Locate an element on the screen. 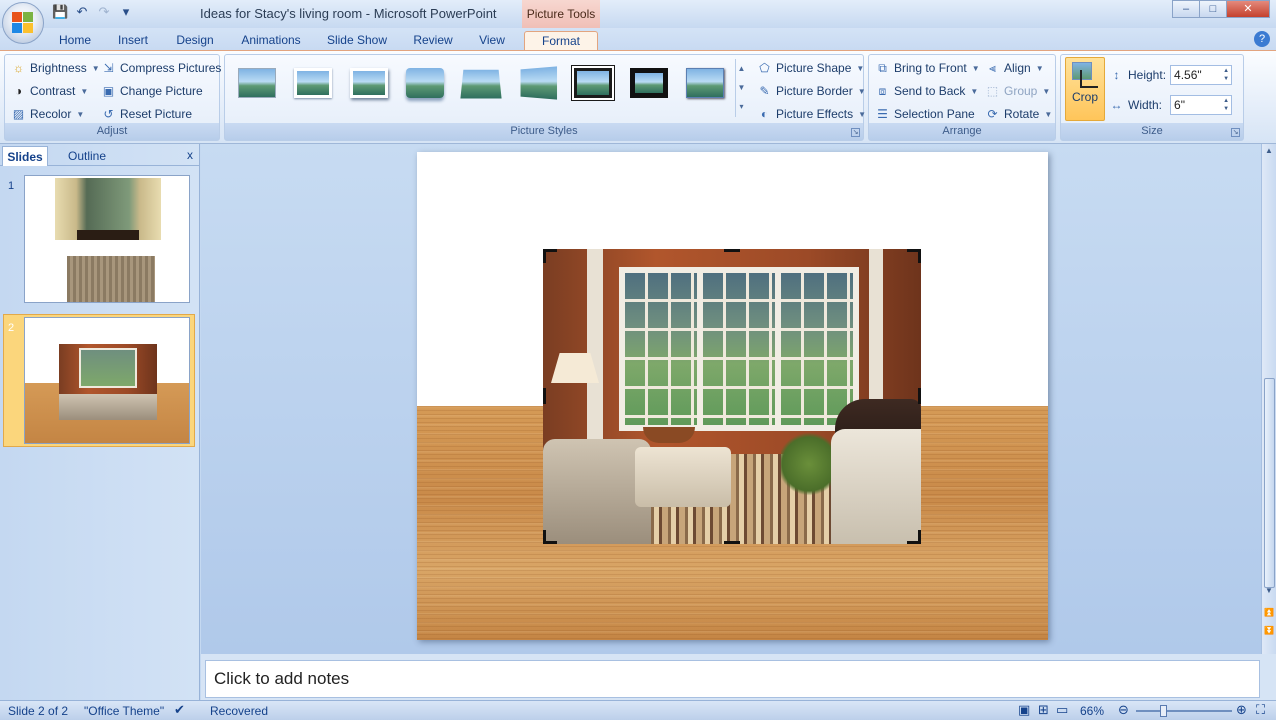  picture-style-rotated is located at coordinates (537, 83).